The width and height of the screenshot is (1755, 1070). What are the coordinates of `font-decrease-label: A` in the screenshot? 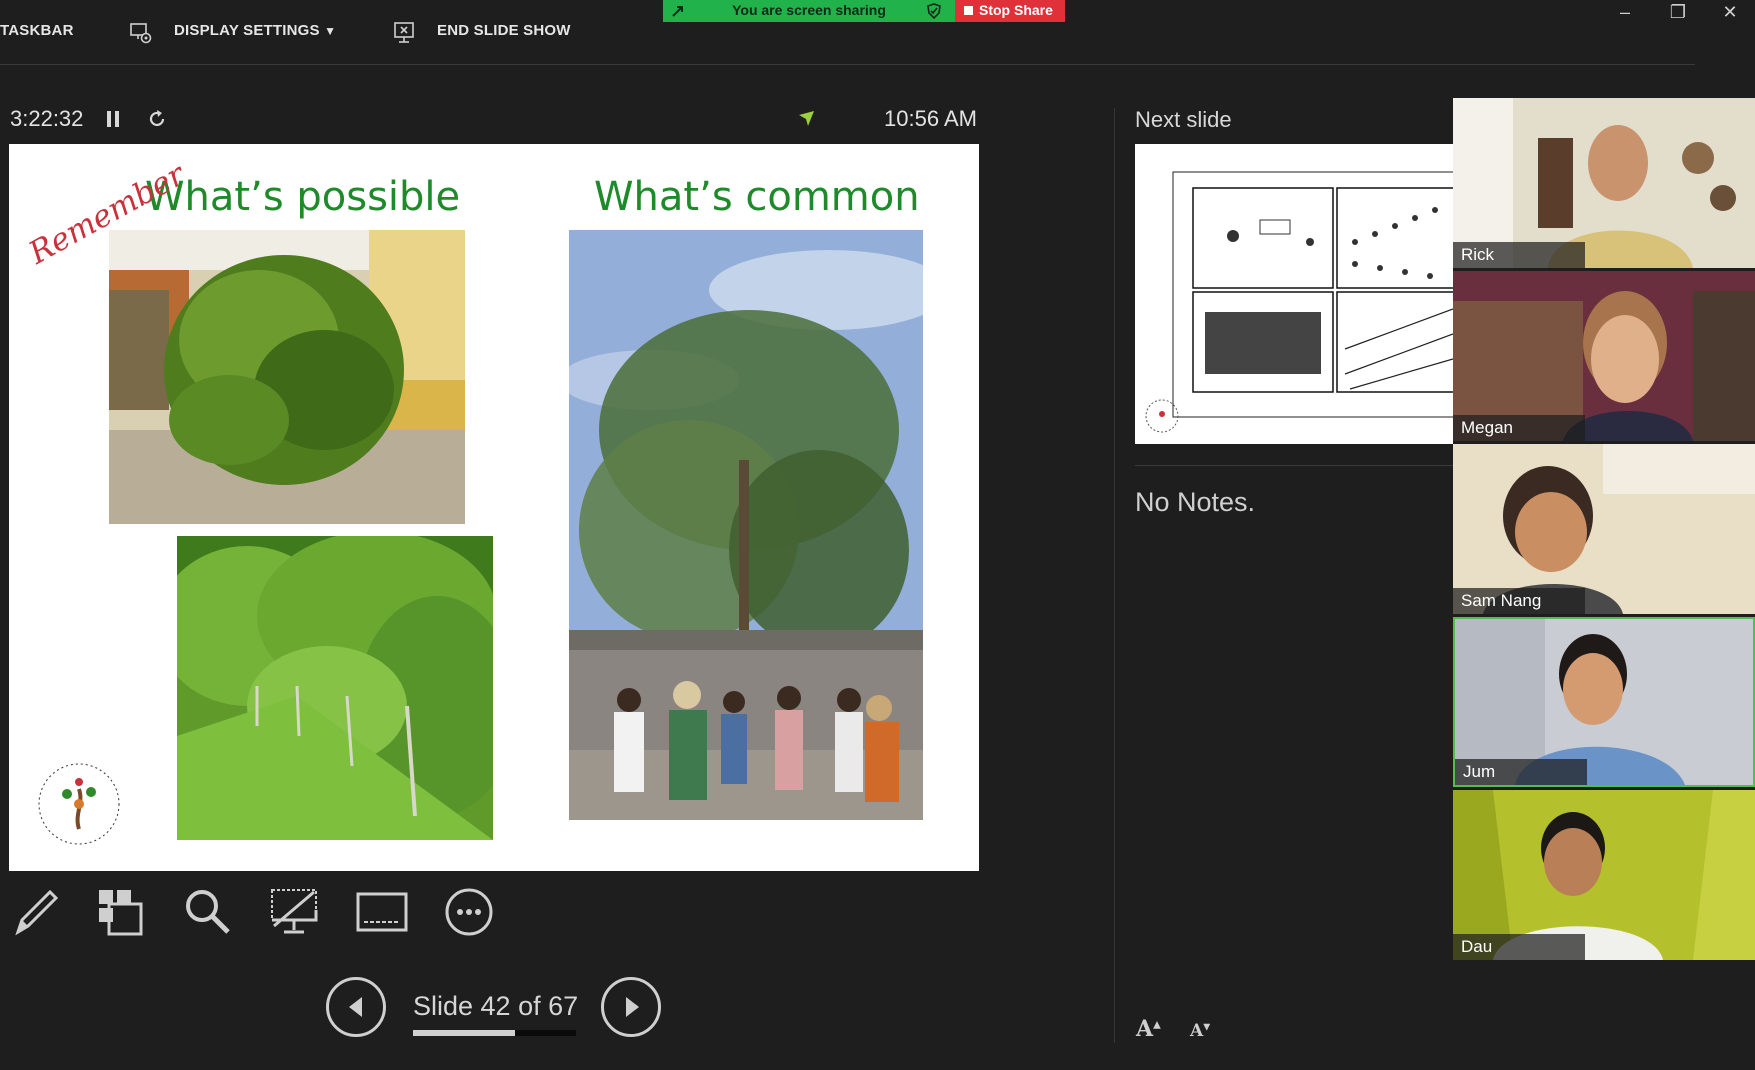 It's located at (1197, 1031).